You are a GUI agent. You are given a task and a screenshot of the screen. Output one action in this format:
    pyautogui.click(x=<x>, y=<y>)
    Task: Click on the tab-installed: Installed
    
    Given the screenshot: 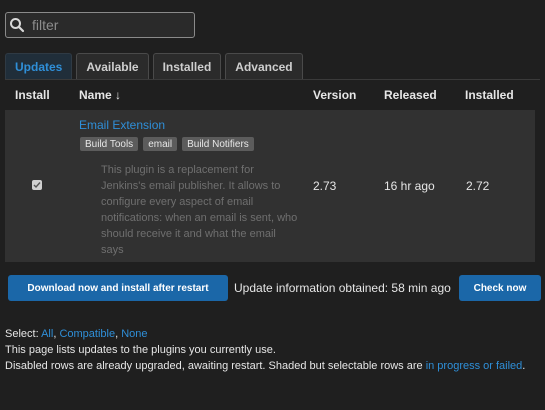 What is the action you would take?
    pyautogui.click(x=187, y=66)
    